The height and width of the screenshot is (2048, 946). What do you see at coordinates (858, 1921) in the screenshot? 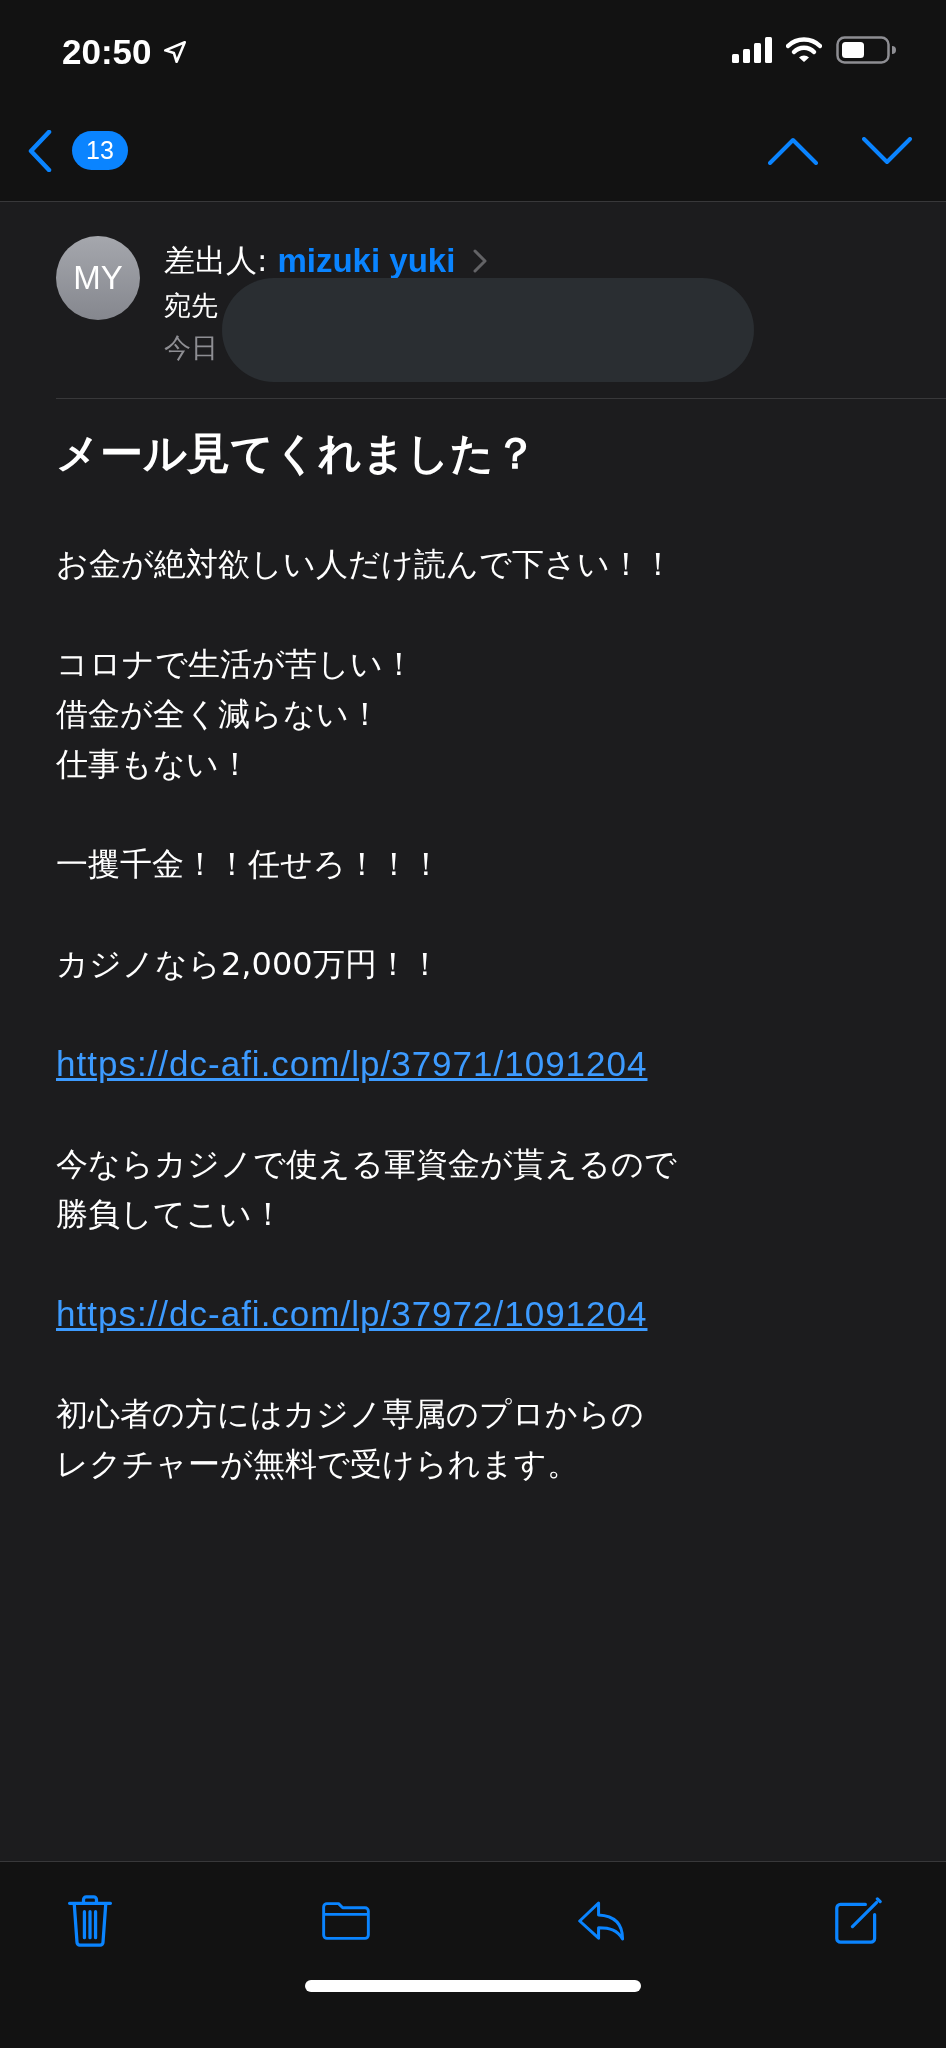
I see `compose-icon` at bounding box center [858, 1921].